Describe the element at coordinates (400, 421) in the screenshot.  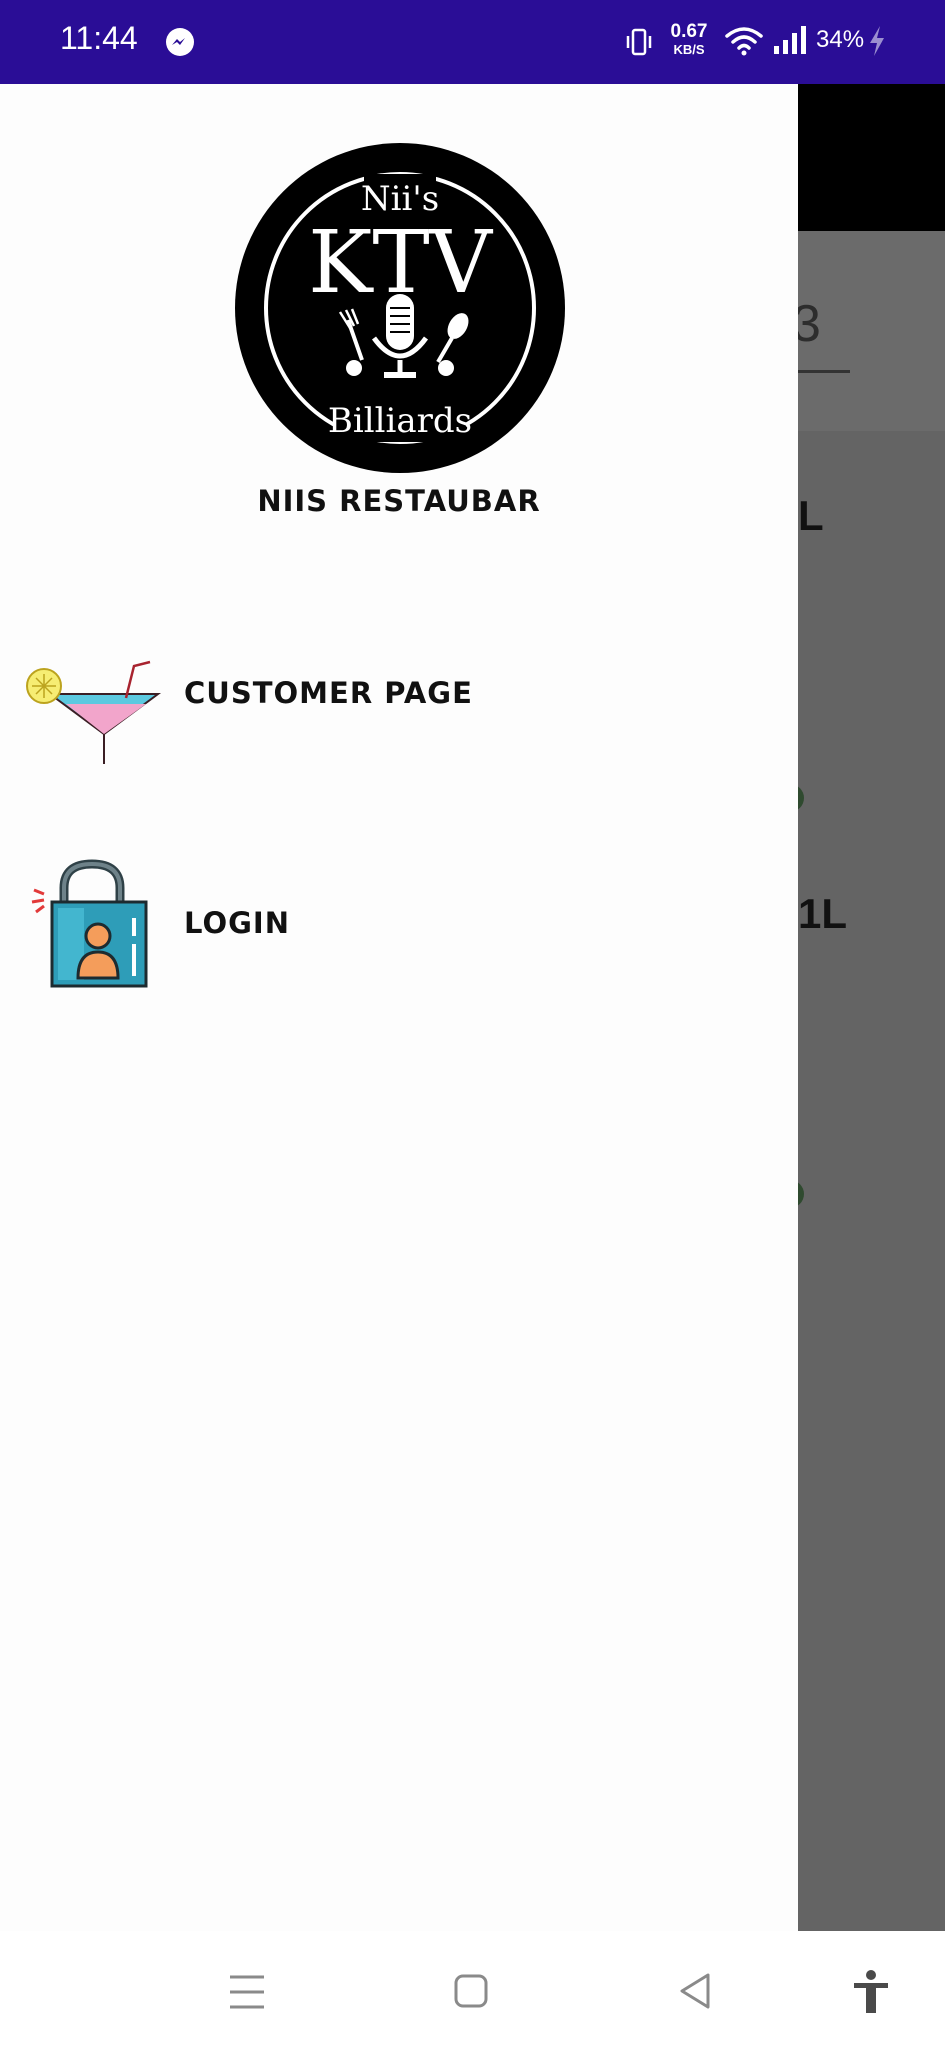
I see `logo-bottom-text: Billiards` at that location.